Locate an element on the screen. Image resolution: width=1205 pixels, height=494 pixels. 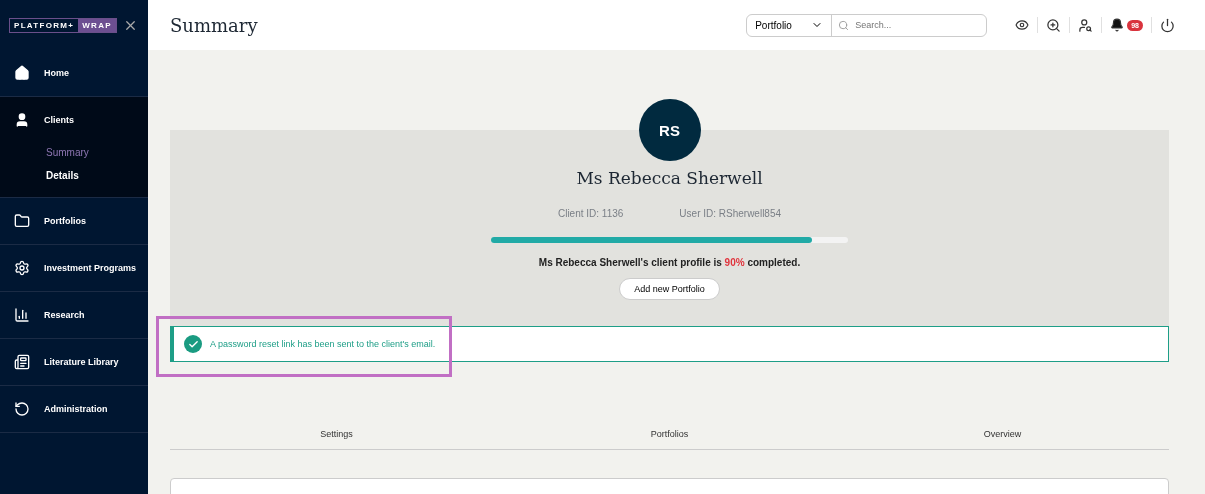
power-icon is located at coordinates (1167, 25).